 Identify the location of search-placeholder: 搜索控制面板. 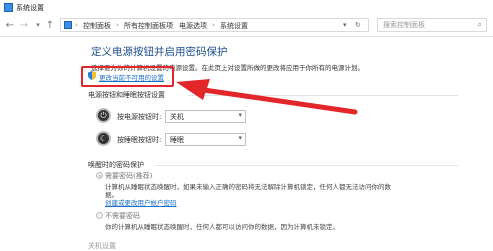
(404, 25).